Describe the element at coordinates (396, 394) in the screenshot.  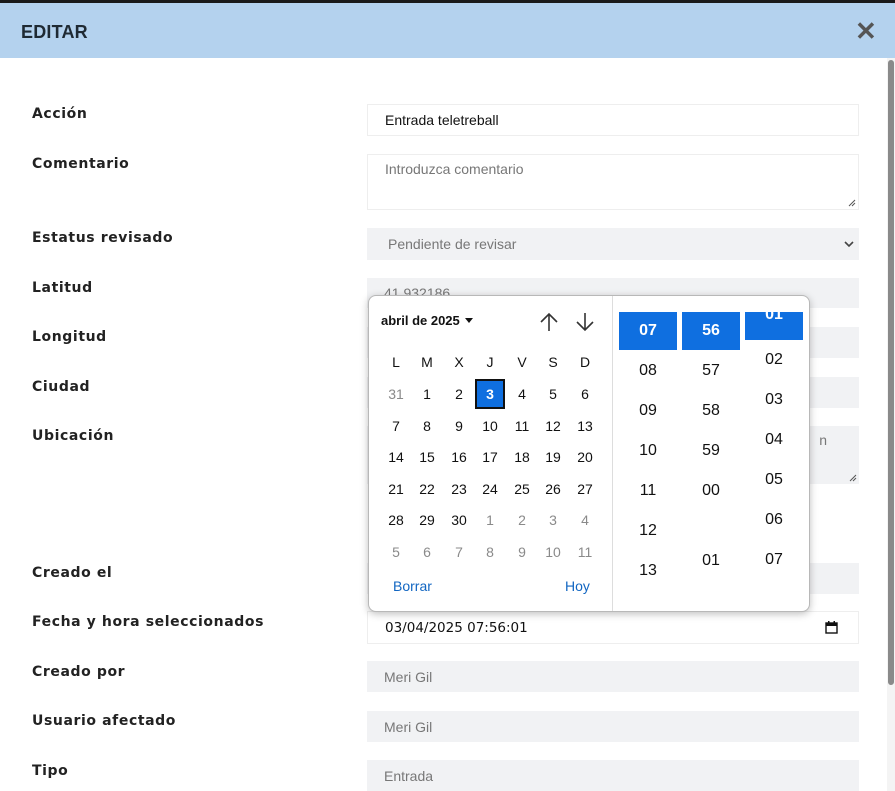
I see `calendar-day: 31` at that location.